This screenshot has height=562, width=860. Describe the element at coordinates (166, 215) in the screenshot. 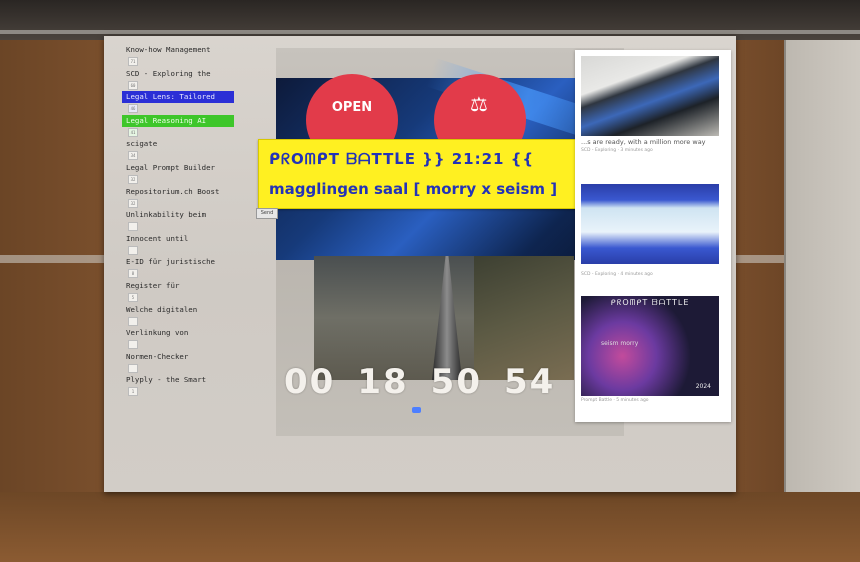

I see `sidebar-item-label: Unlinkability beim` at that location.